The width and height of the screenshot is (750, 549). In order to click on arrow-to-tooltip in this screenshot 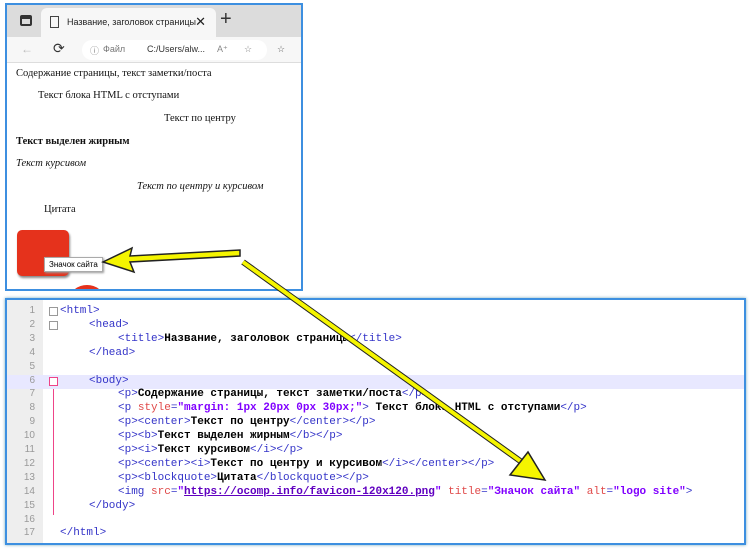, I will do `click(170, 260)`.